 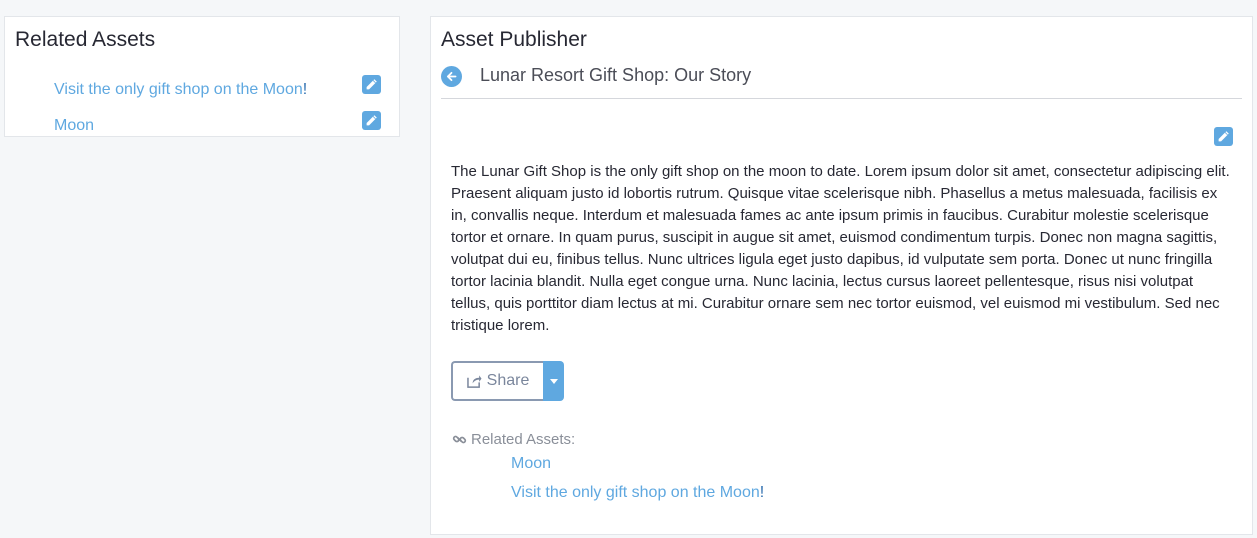 What do you see at coordinates (85, 39) in the screenshot?
I see `related-assets-title: Related Assets` at bounding box center [85, 39].